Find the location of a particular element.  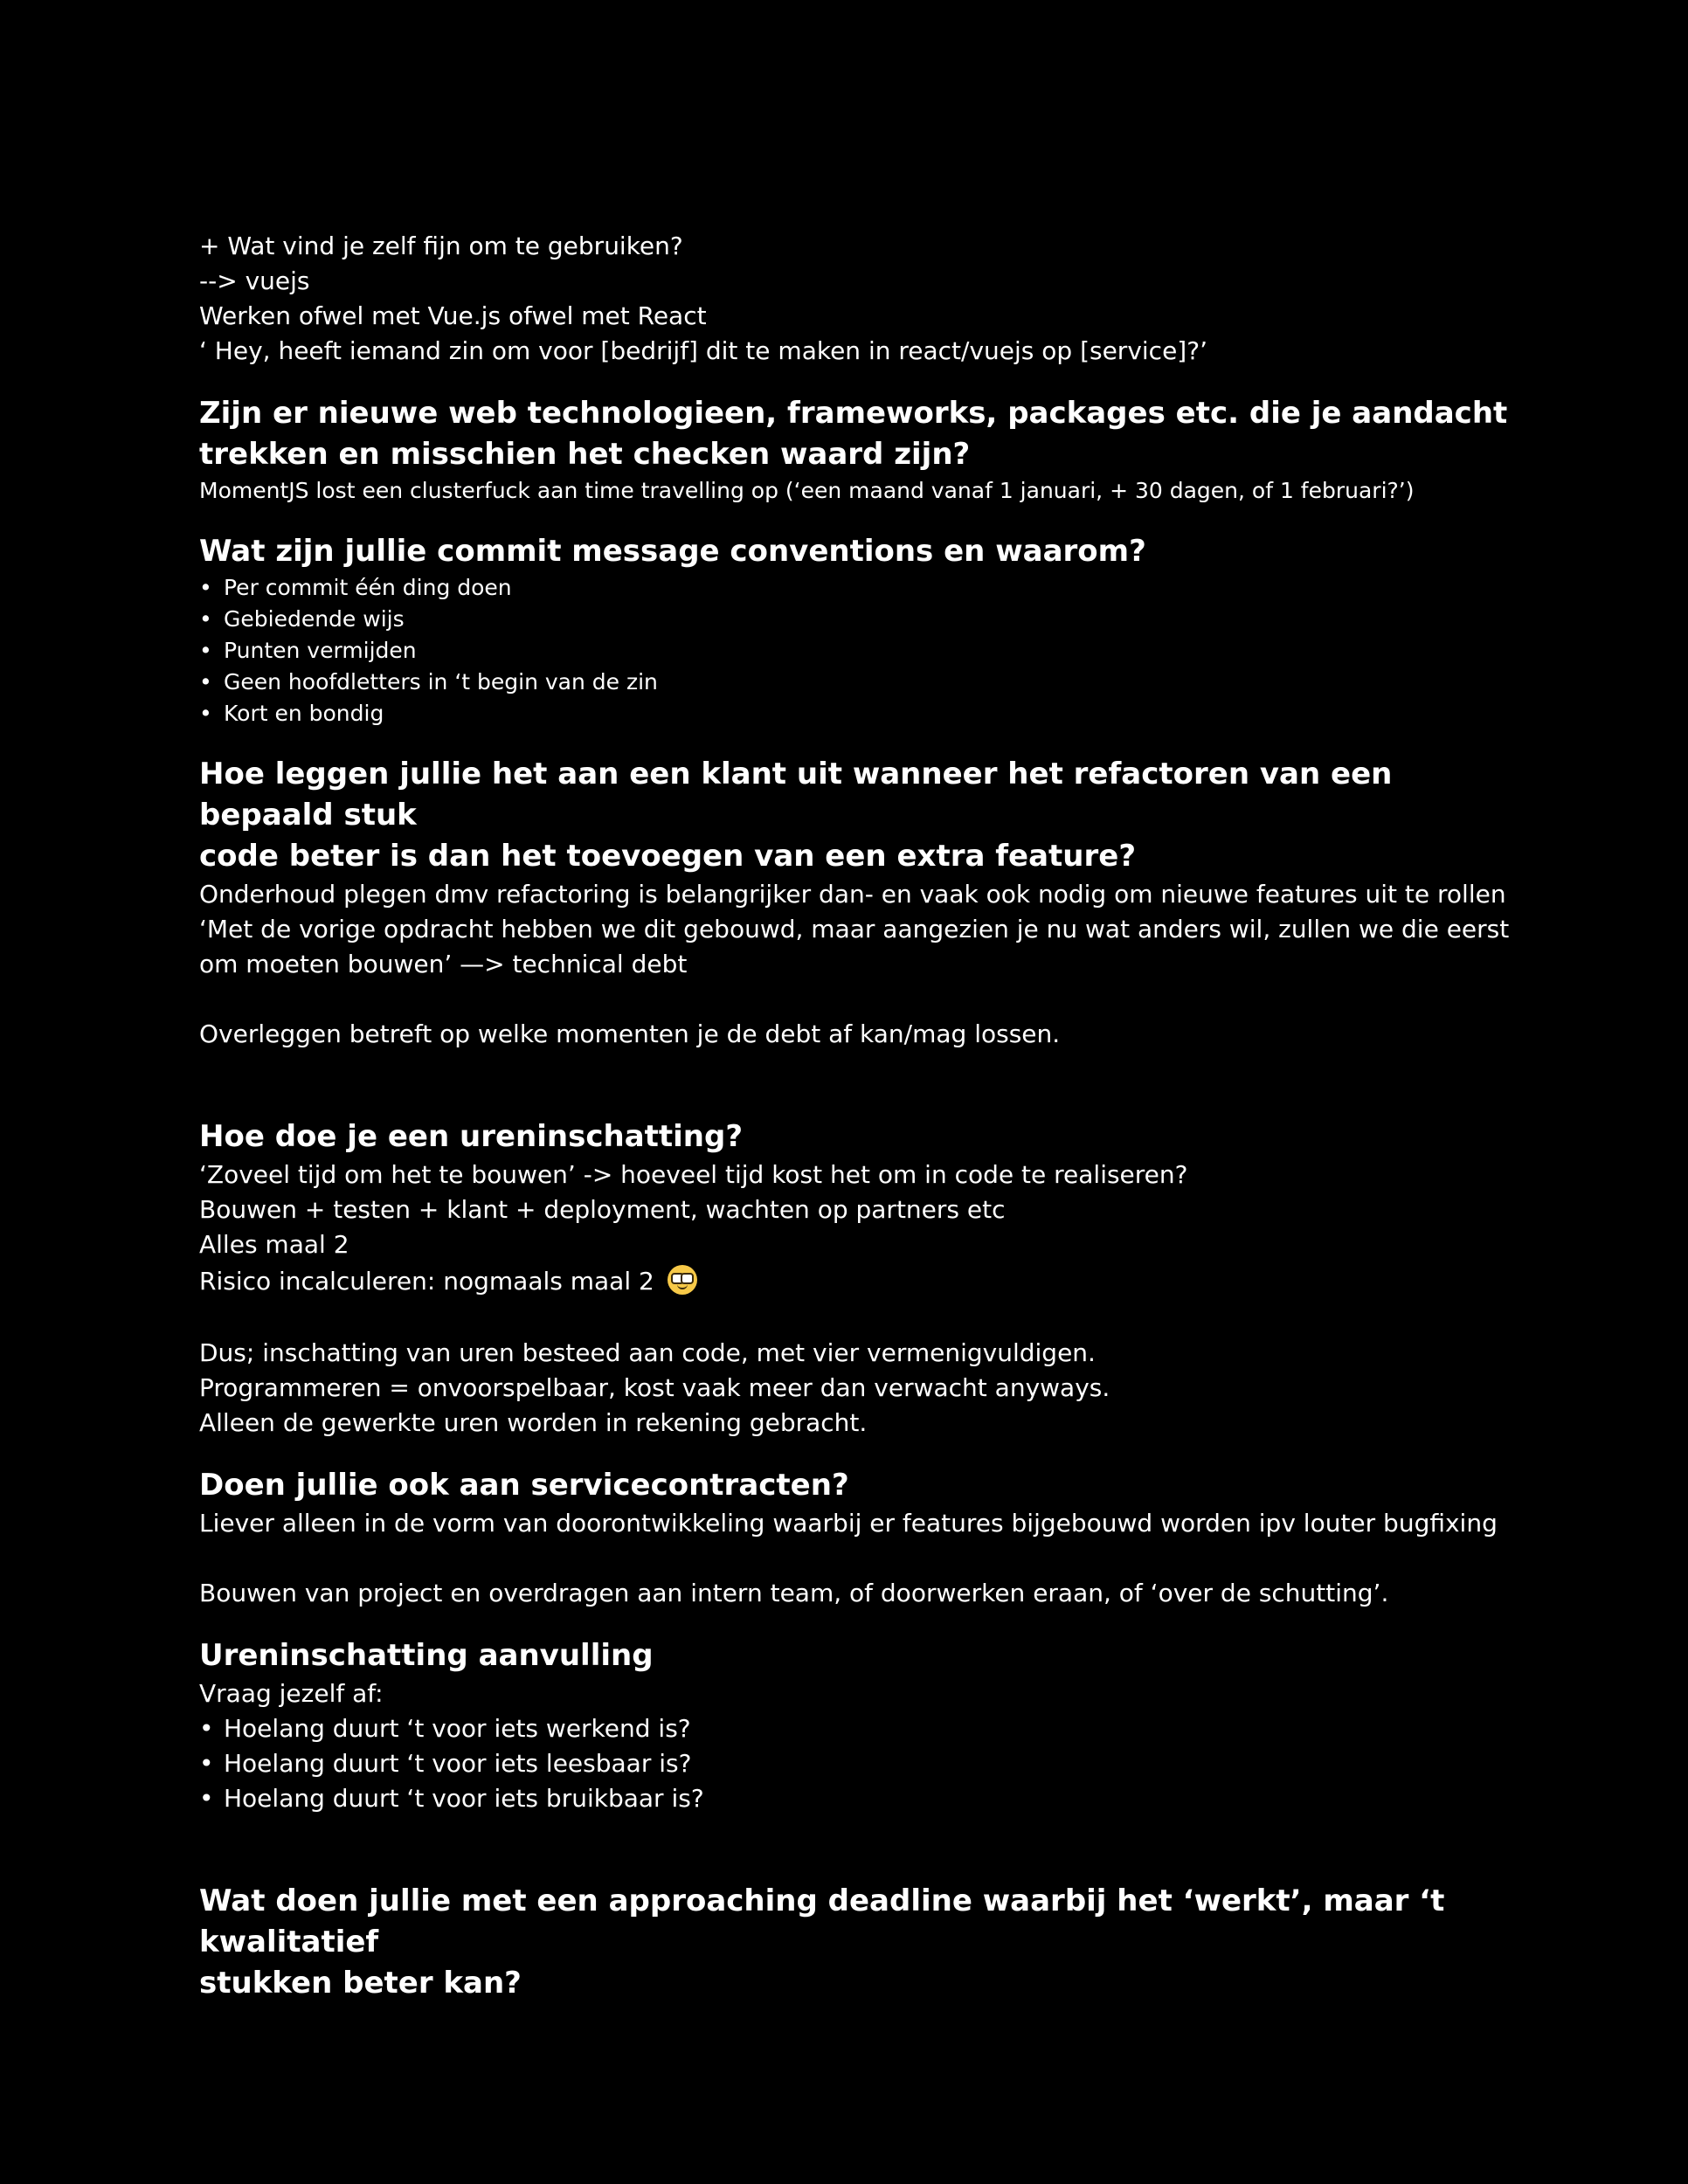

list-item-text: Geen hoofdletters in ‘t begin van de zin is located at coordinates (441, 682).